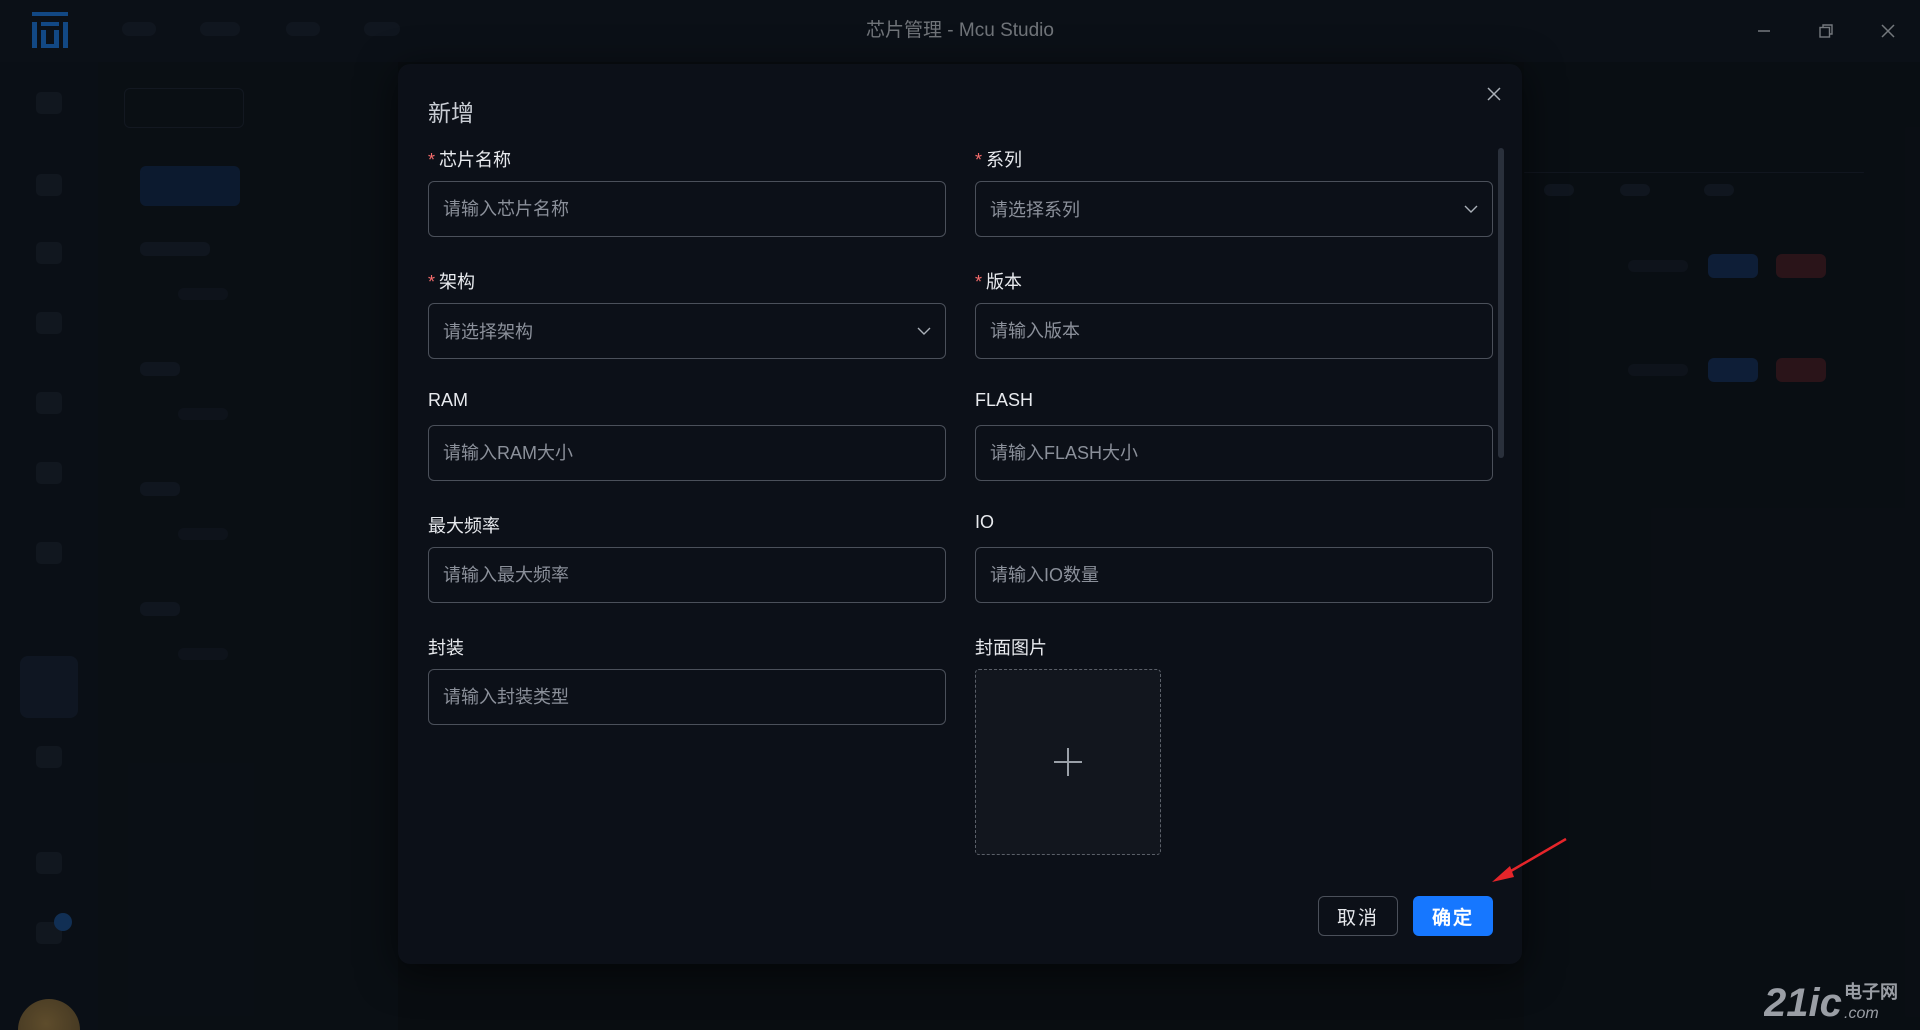 This screenshot has width=1920, height=1030. Describe the element at coordinates (1011, 648) in the screenshot. I see `cover-image-label: 封面图片` at that location.